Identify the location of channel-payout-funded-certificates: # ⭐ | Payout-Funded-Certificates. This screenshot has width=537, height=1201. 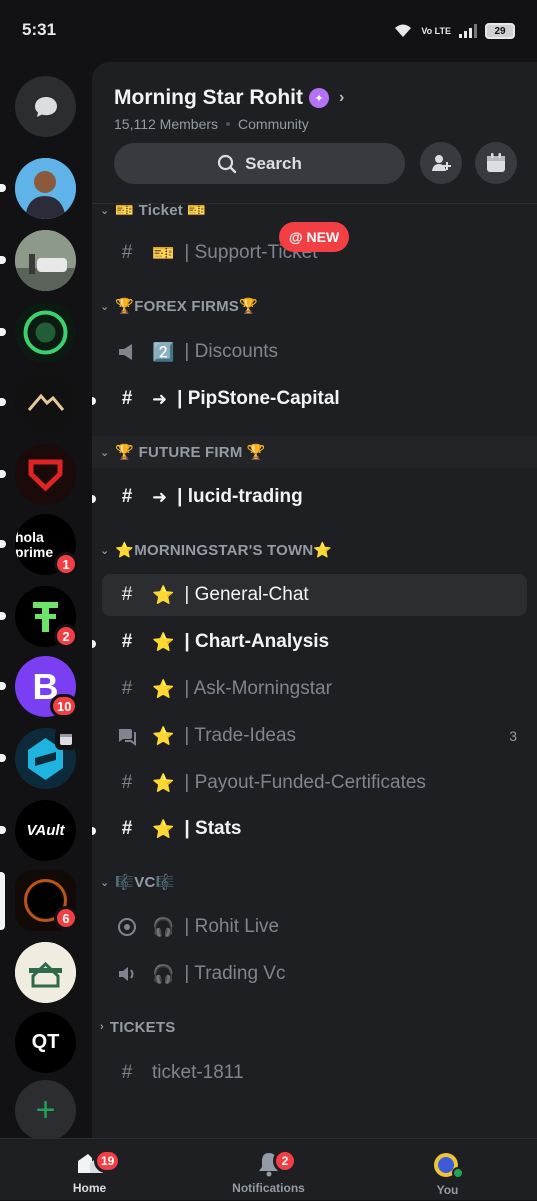
(314, 783).